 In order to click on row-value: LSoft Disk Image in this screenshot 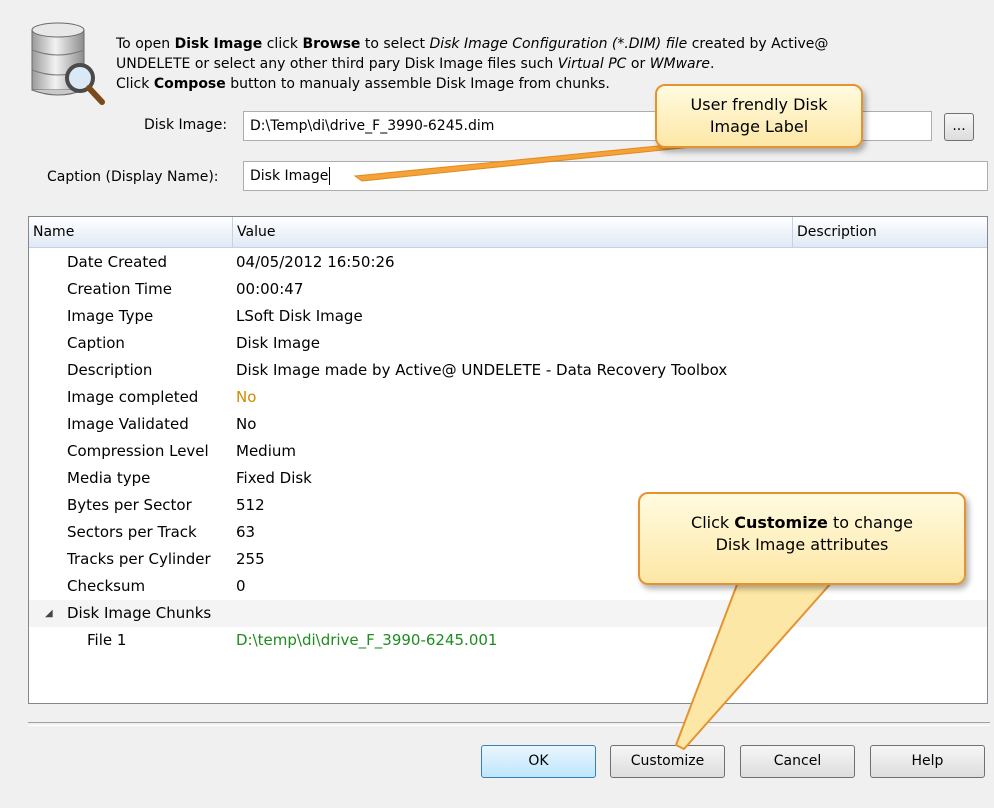, I will do `click(299, 316)`.